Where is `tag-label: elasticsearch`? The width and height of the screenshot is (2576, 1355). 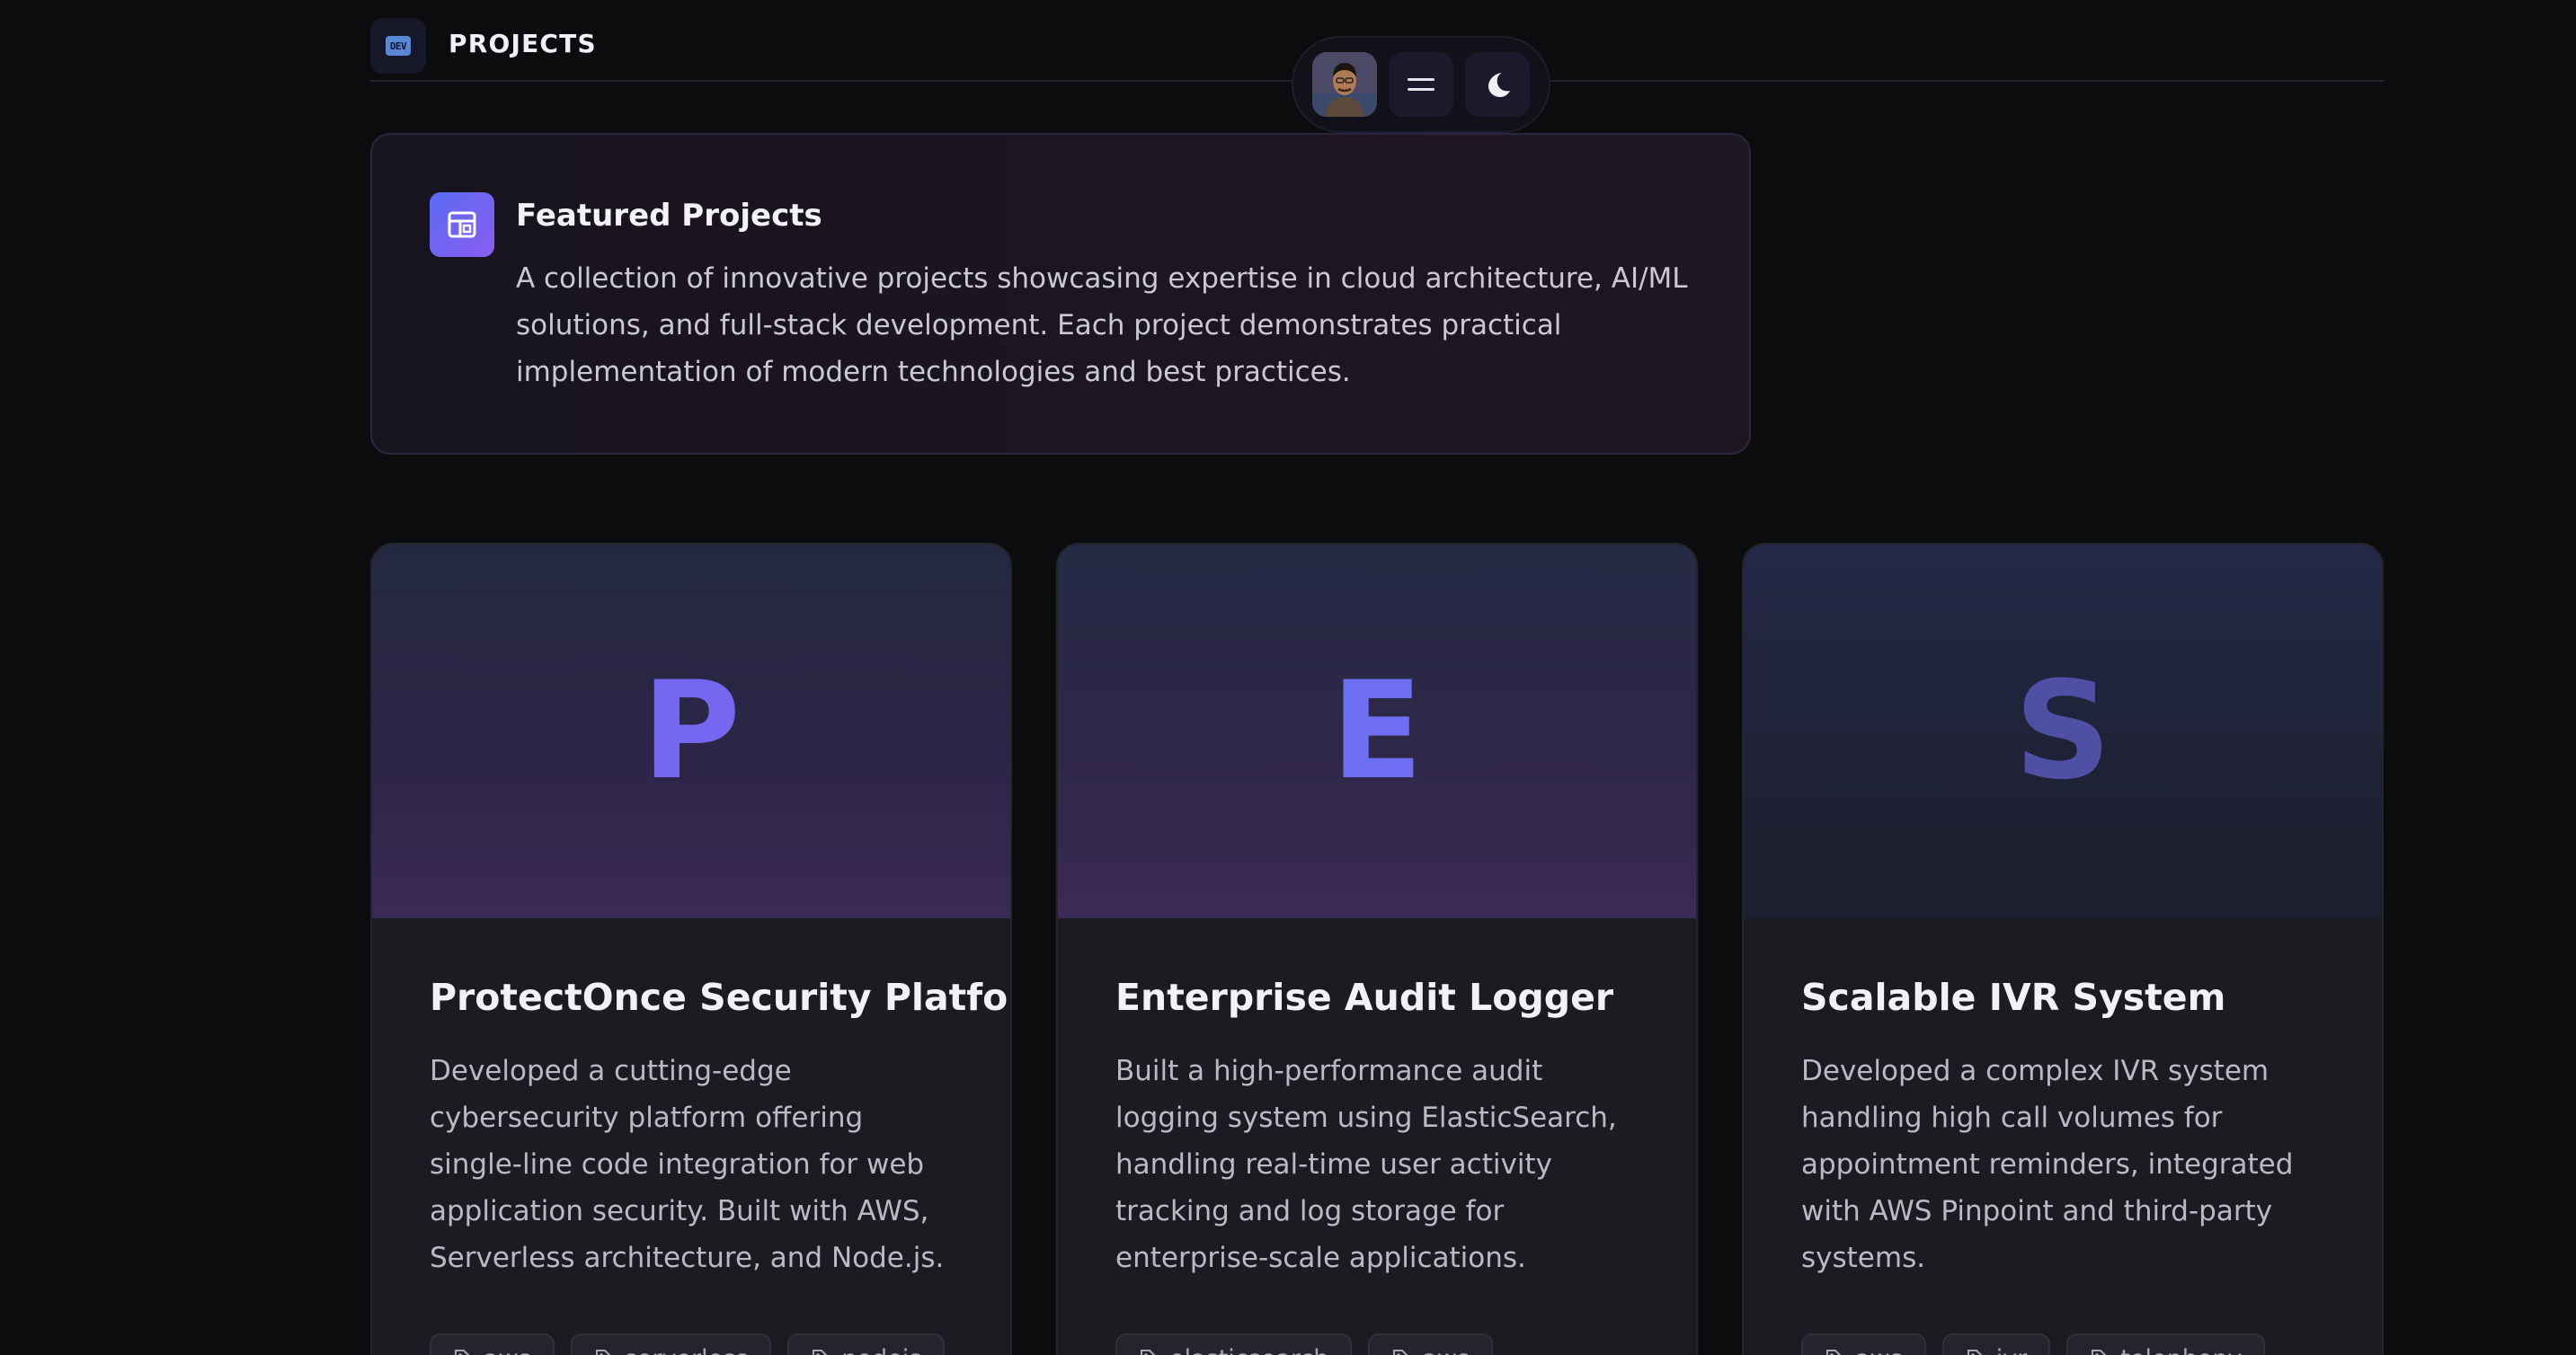 tag-label: elasticsearch is located at coordinates (1248, 1350).